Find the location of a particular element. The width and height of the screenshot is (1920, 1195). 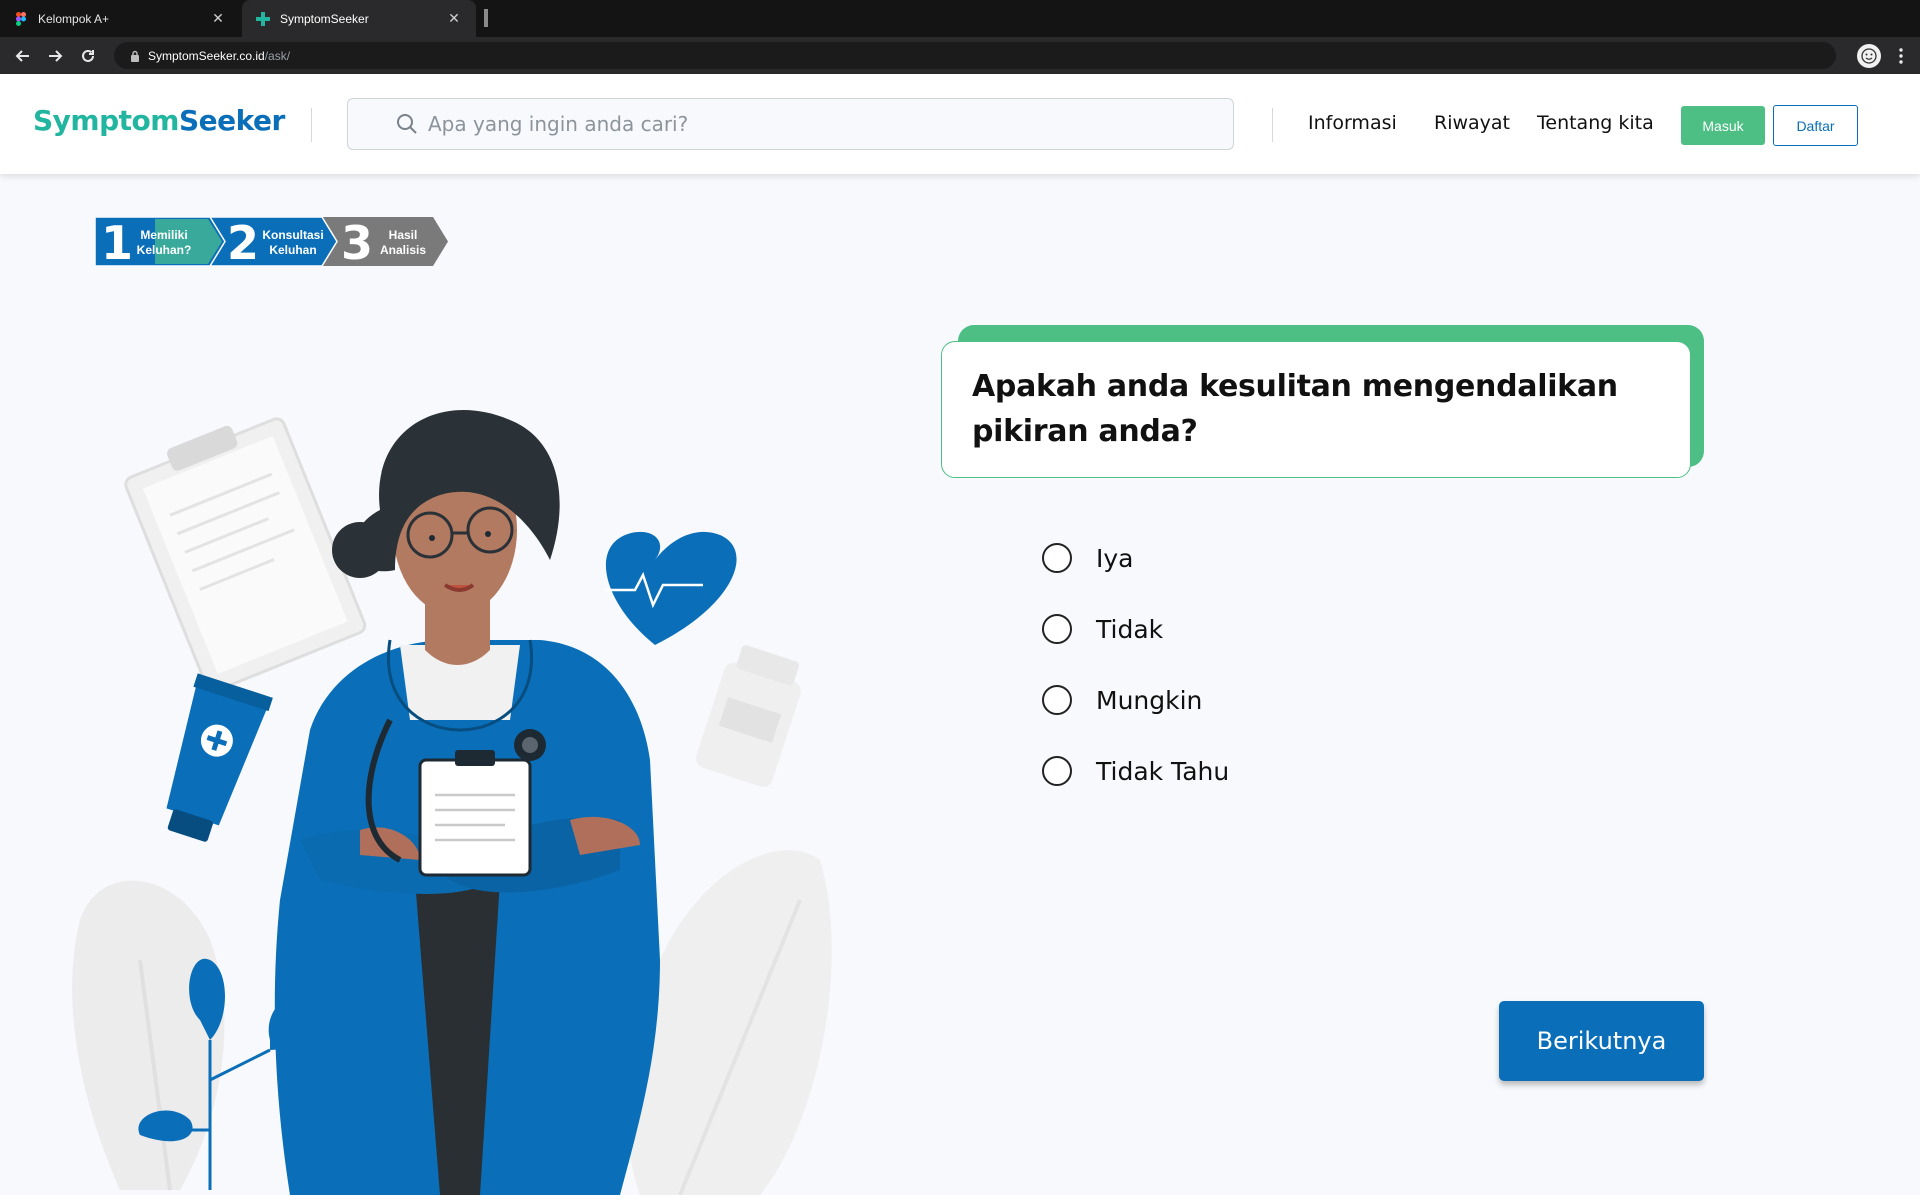

step-1-label-line1: Memiliki is located at coordinates (163, 235).